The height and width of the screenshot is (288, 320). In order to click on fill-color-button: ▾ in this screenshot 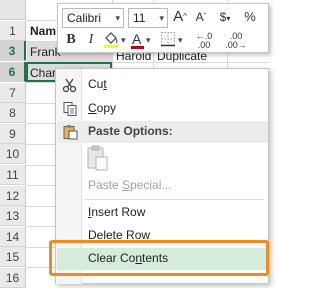, I will do `click(115, 41)`.